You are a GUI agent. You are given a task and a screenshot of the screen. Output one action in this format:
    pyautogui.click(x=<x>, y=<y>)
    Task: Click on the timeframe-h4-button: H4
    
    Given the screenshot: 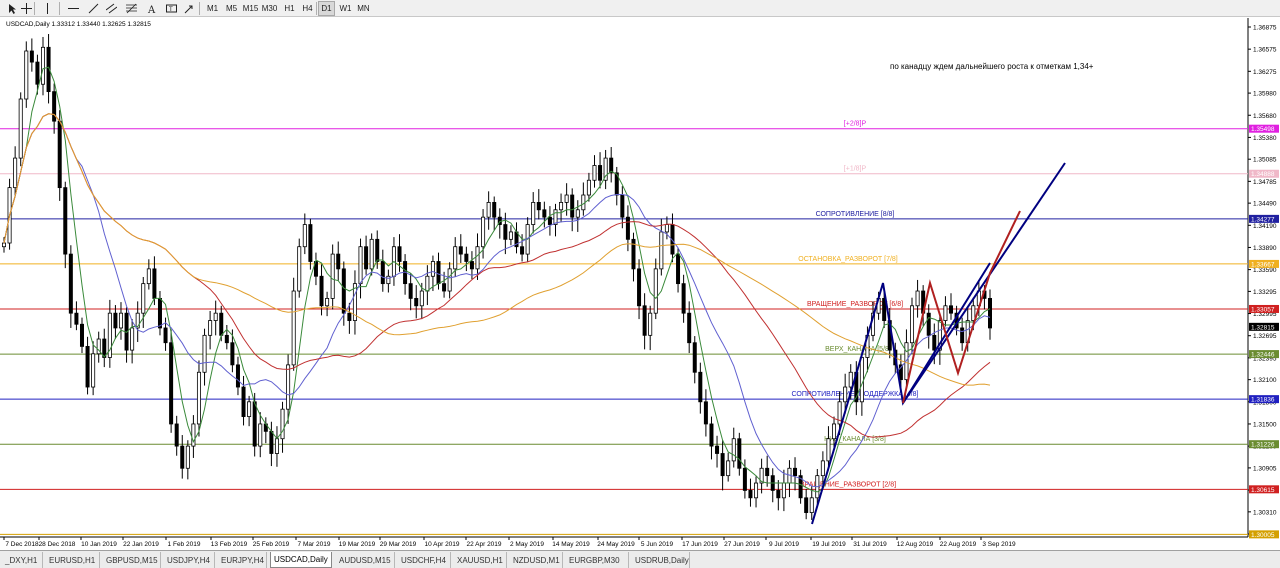 What is the action you would take?
    pyautogui.click(x=307, y=8)
    